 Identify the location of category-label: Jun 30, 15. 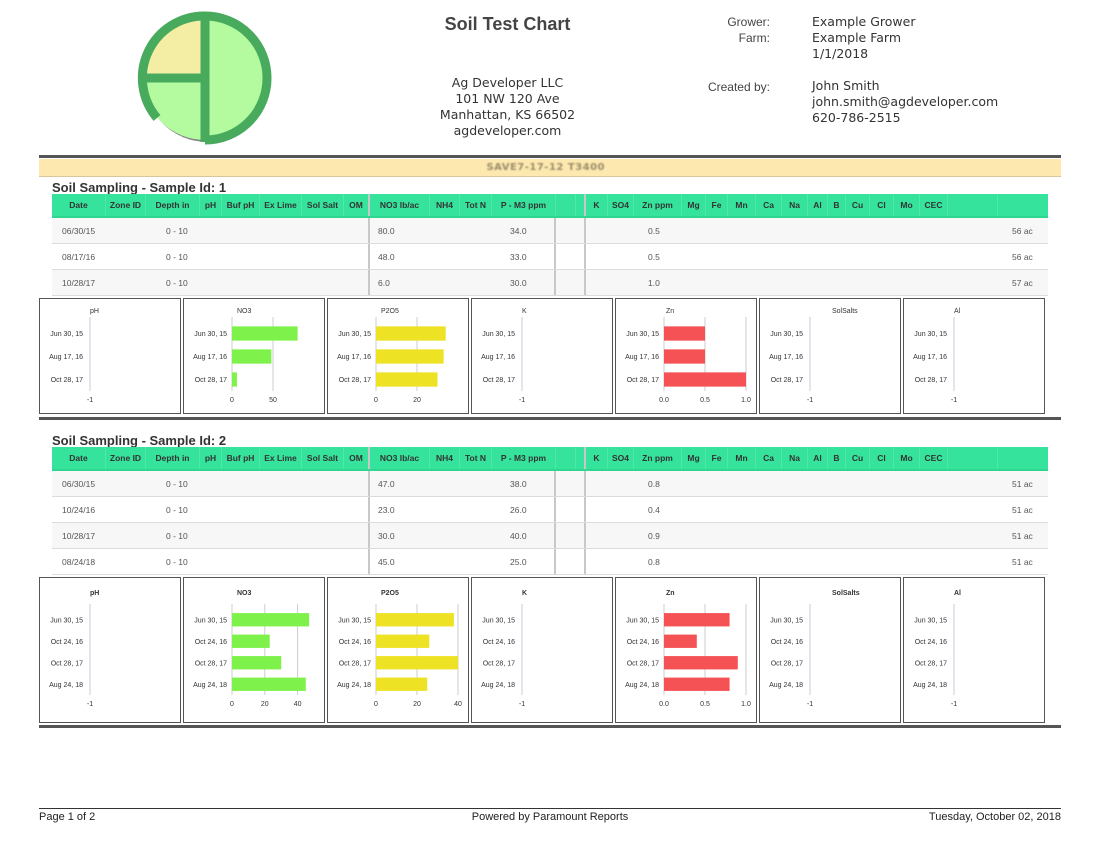
(498, 620).